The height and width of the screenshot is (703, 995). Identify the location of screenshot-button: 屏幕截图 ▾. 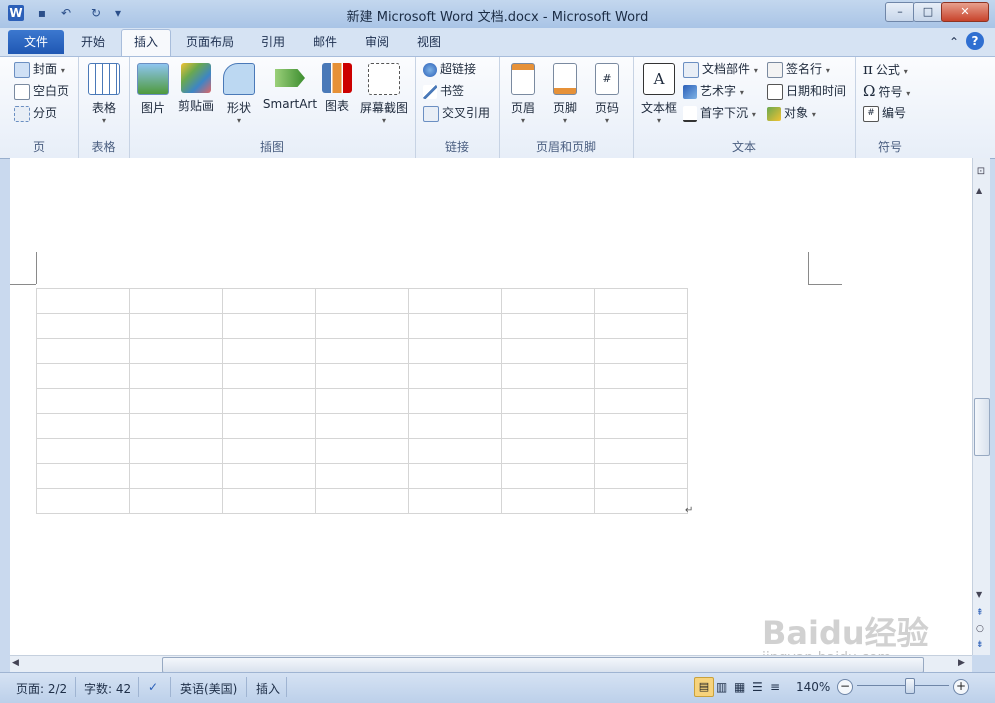
(384, 94).